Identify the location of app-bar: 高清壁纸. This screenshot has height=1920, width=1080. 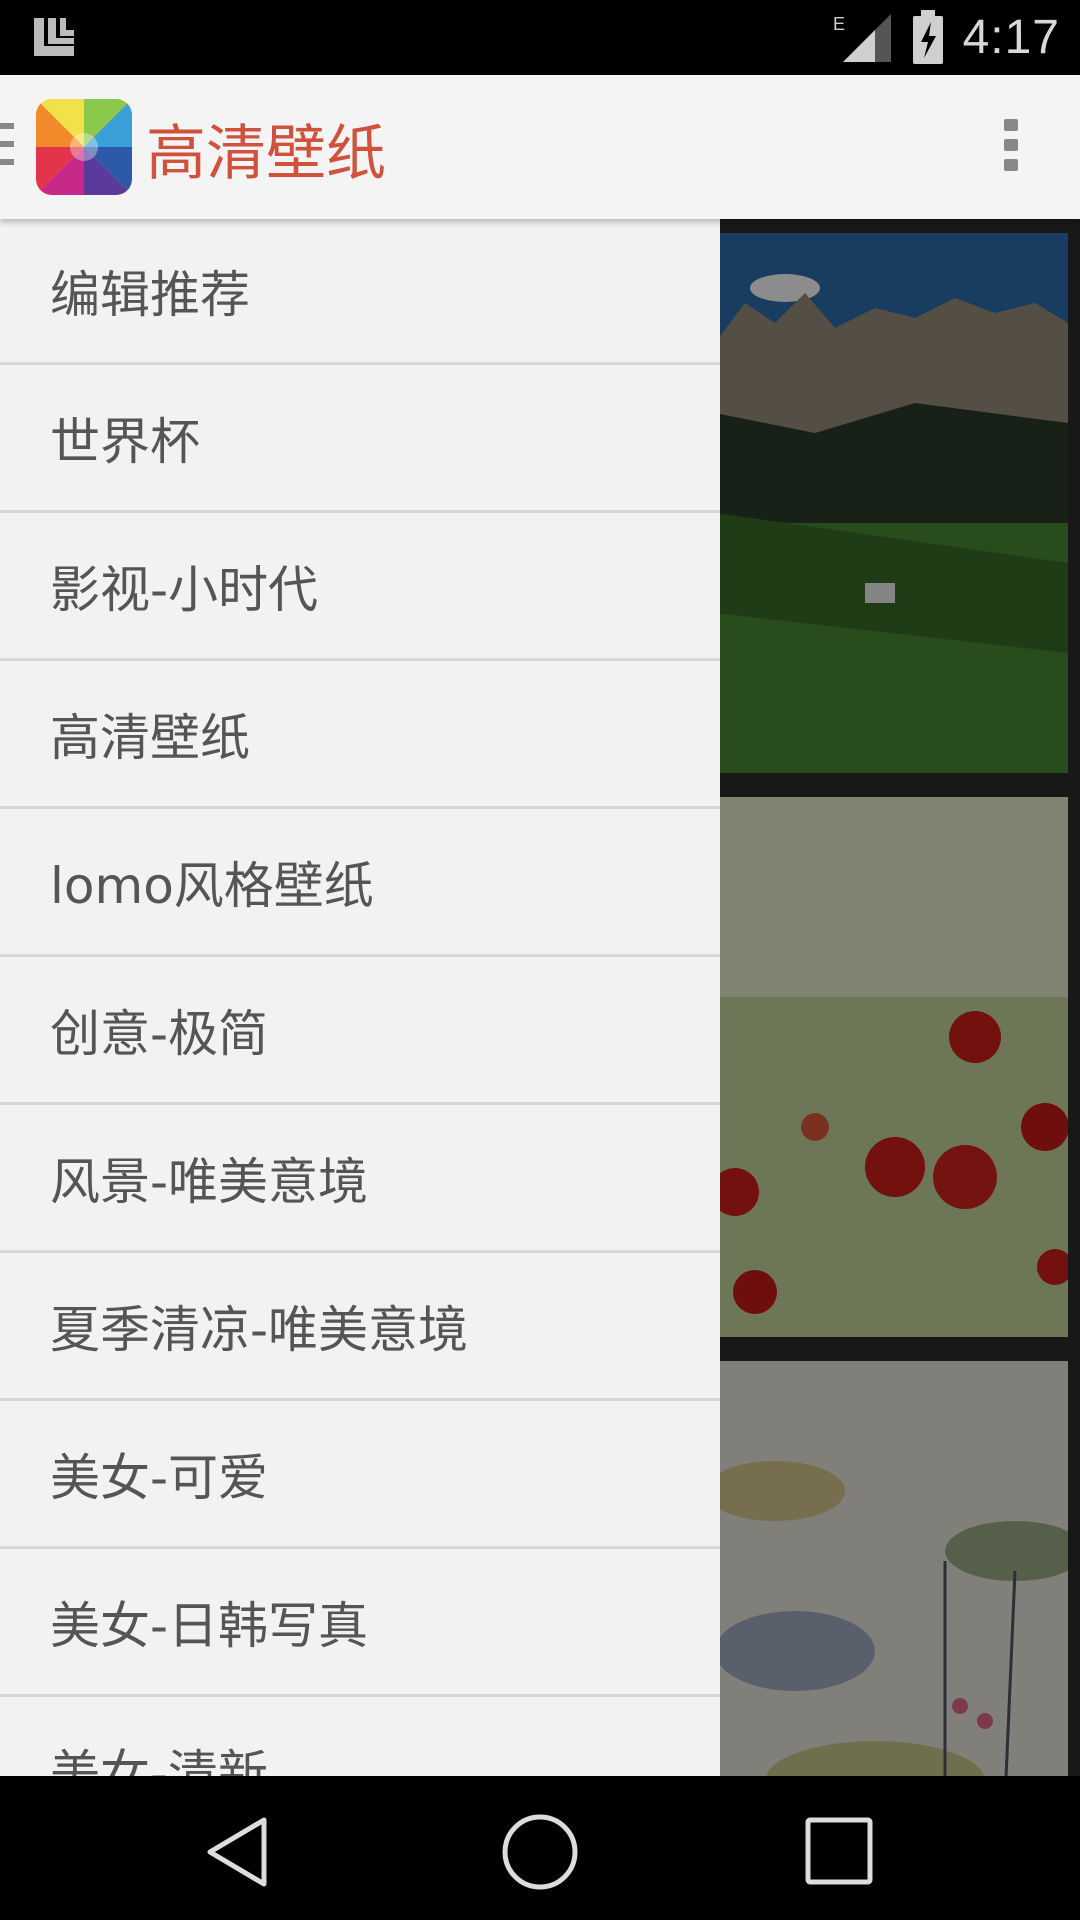
(540, 147).